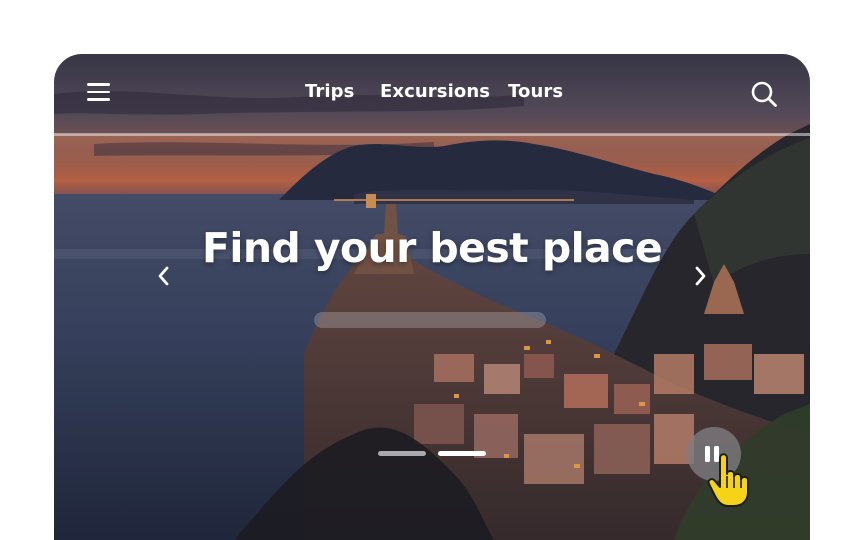  I want to click on nav-item-trips: Trips, so click(329, 92).